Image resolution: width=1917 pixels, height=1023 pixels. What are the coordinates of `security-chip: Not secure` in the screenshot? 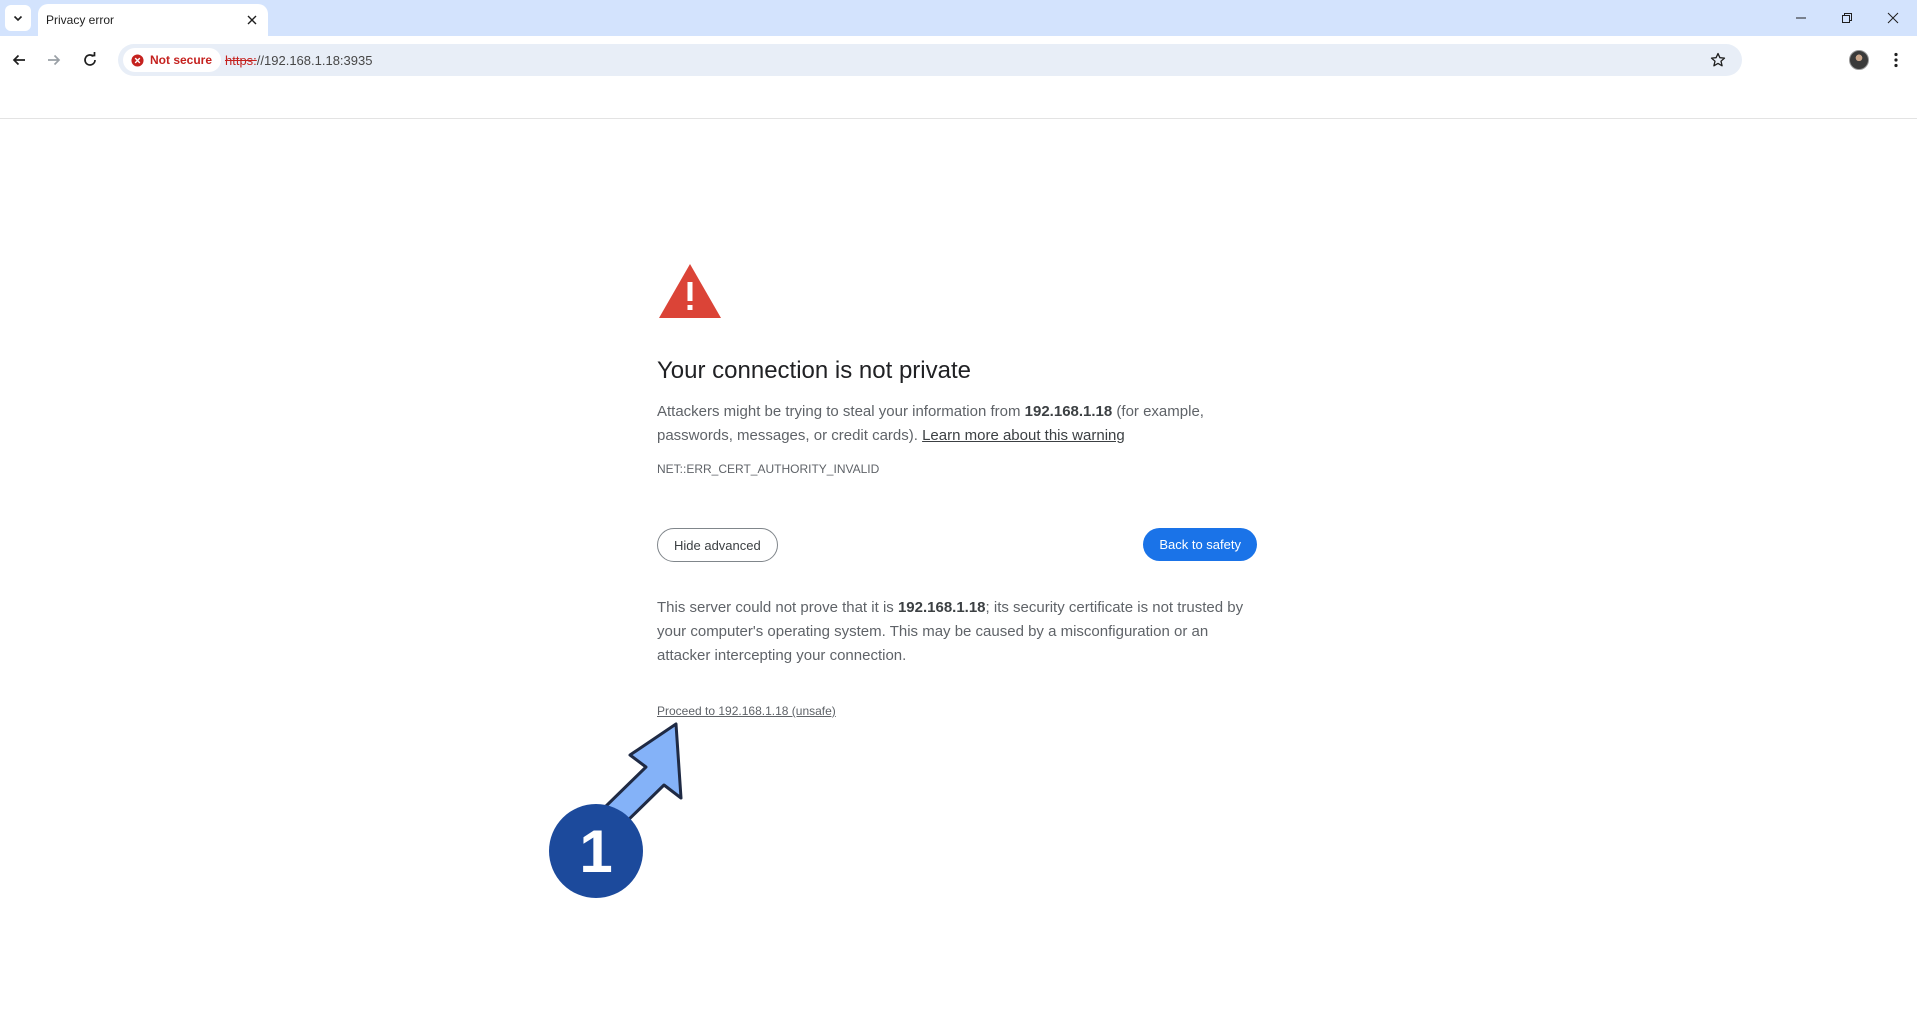 It's located at (172, 60).